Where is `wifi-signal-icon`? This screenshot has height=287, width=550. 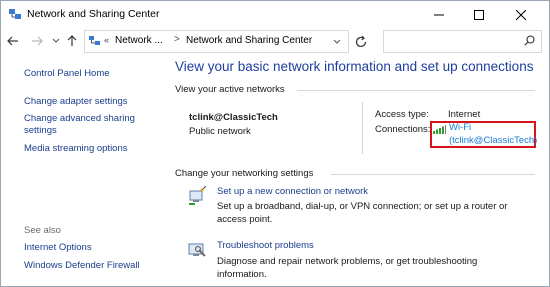 wifi-signal-icon is located at coordinates (439, 129).